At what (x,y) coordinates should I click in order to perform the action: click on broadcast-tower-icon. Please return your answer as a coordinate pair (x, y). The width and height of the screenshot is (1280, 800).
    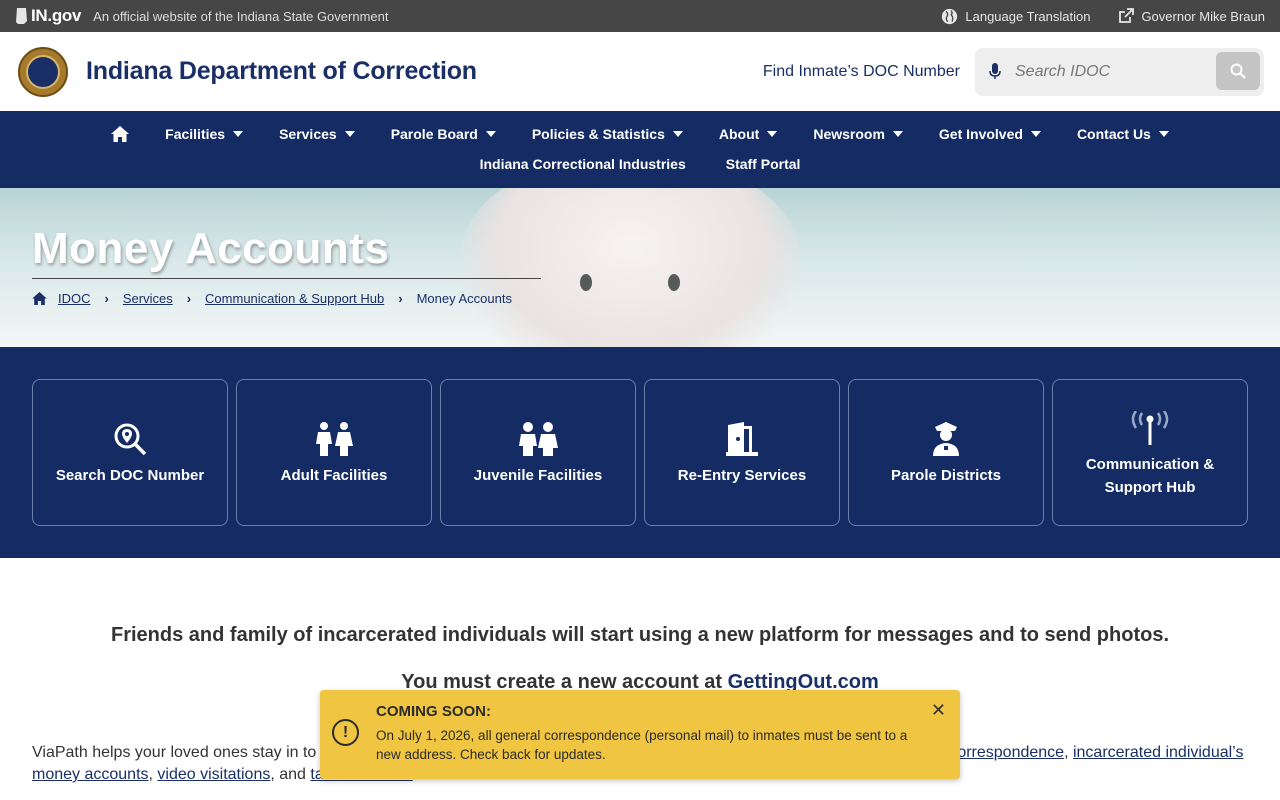
    Looking at the image, I should click on (1150, 427).